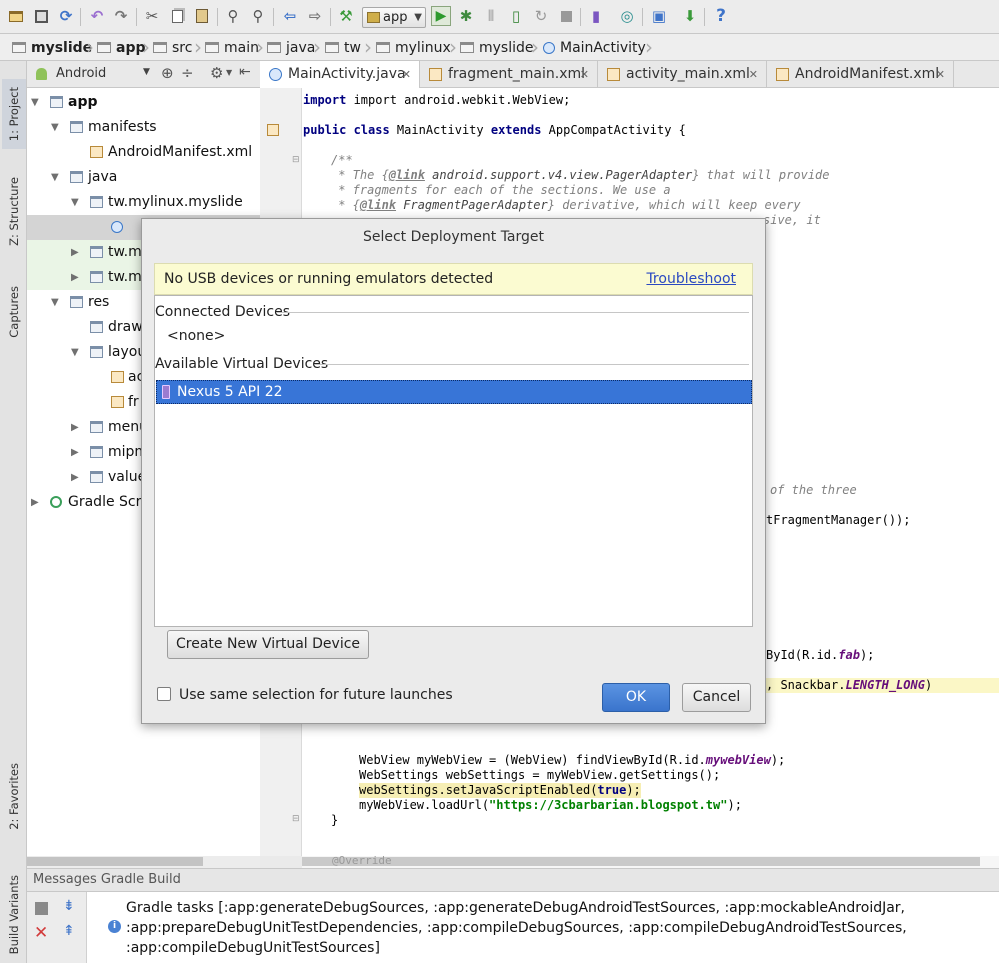 This screenshot has width=999, height=963. Describe the element at coordinates (513, 880) in the screenshot. I see `messages-panel-header: Messages Gradle Build` at that location.